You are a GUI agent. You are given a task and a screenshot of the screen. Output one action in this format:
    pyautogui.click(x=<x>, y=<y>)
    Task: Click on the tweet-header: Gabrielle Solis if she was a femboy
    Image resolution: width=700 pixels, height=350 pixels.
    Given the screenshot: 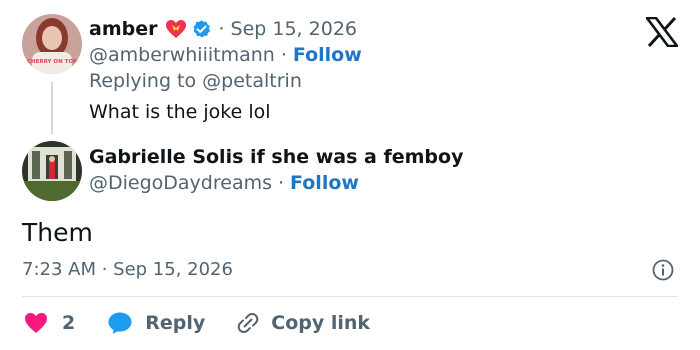 What is the action you would take?
    pyautogui.click(x=276, y=157)
    